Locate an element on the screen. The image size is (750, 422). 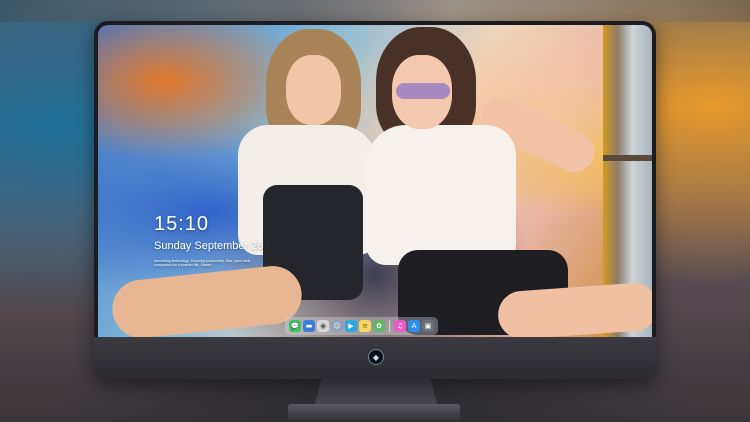
wallpaper-figure2-sunglasses is located at coordinates (423, 91).